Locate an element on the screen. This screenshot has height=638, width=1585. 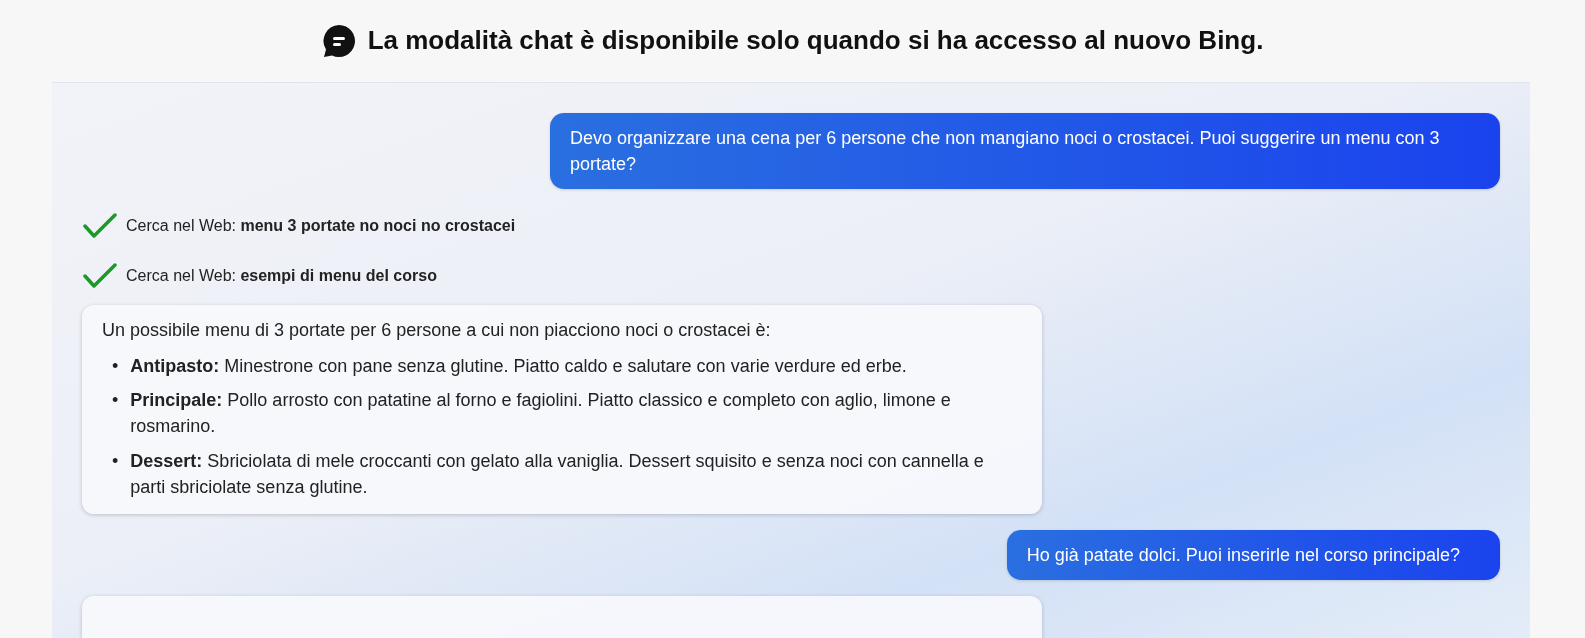
search-status-text: Cerca nel Web: esempi di menu del corso is located at coordinates (281, 276).